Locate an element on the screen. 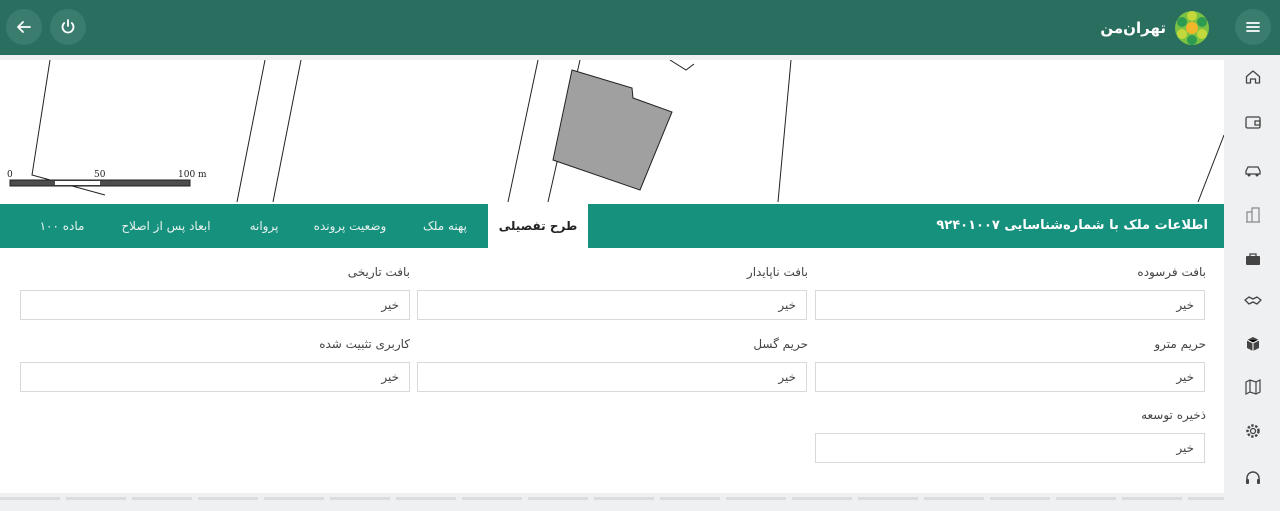 This screenshot has width=1280, height=511. handshake-icon is located at coordinates (1253, 301).